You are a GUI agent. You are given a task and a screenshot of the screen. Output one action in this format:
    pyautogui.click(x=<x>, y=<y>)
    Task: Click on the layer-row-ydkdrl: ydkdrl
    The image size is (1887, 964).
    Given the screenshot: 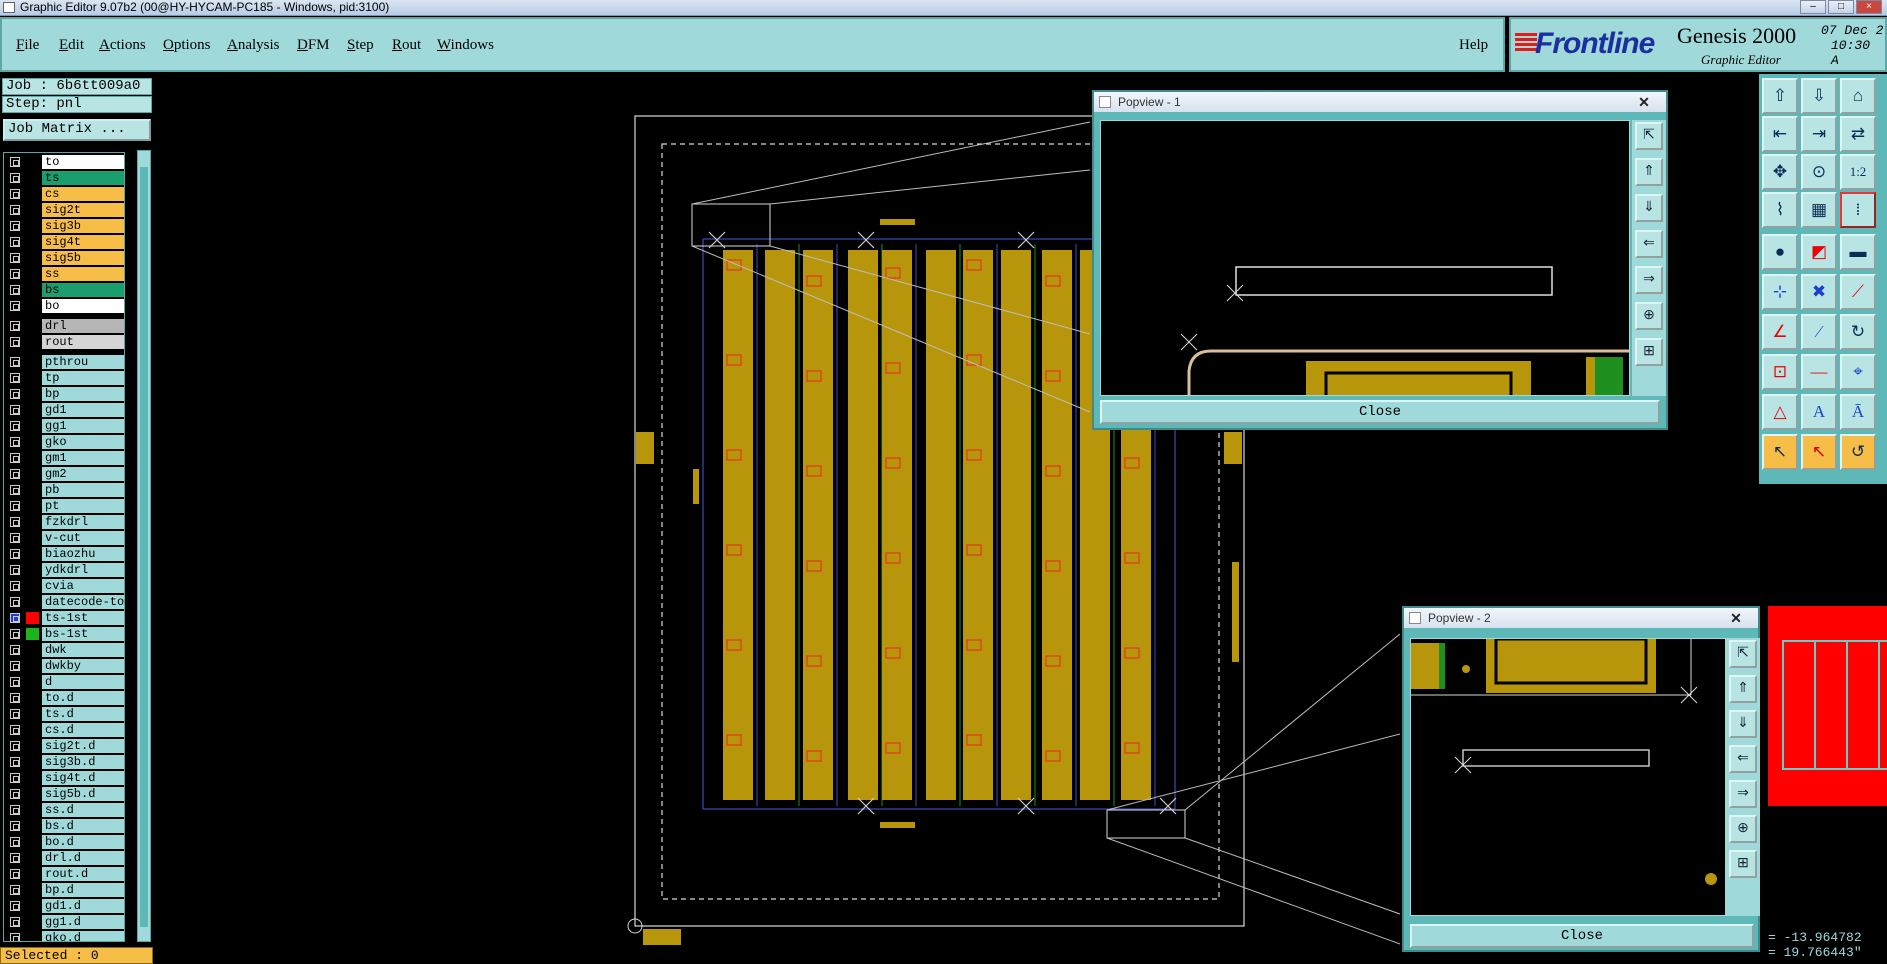 What is the action you would take?
    pyautogui.click(x=64, y=570)
    